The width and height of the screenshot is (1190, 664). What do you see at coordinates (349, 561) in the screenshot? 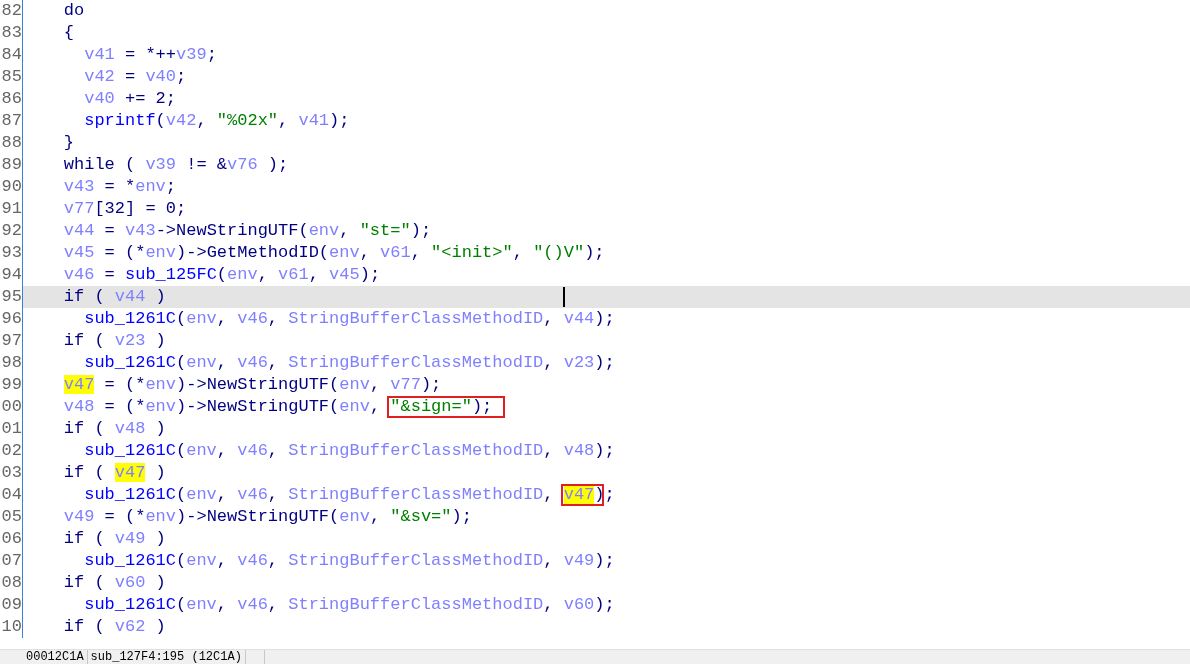
I see `code-line: sub_1261C(env, v46, StringBufferClassMethodID, v49);` at bounding box center [349, 561].